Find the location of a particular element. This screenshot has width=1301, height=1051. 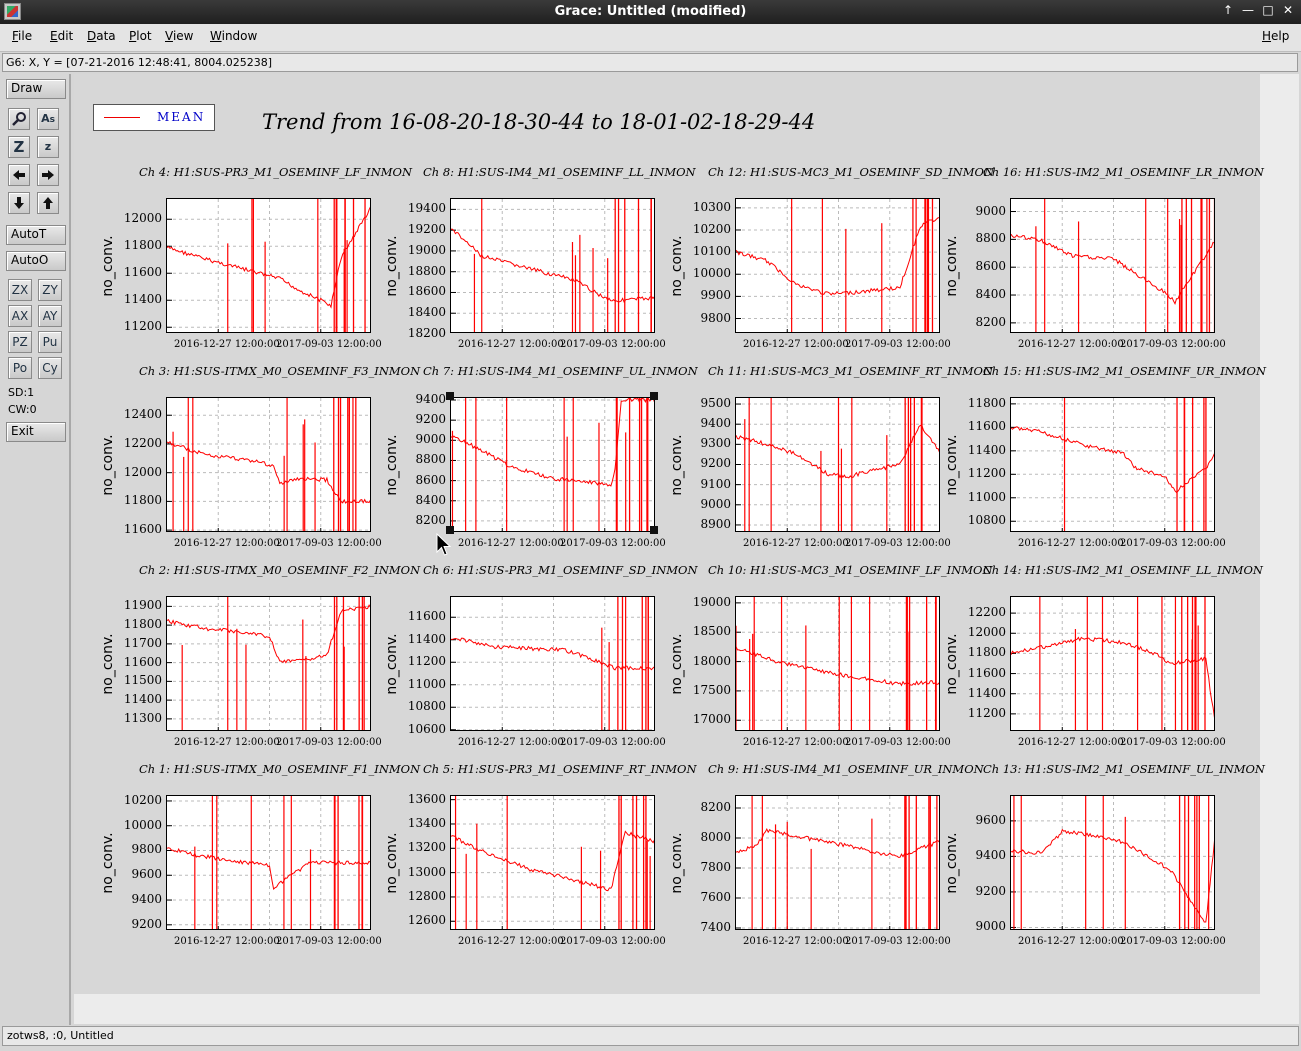

pop-button: Po is located at coordinates (20, 368).